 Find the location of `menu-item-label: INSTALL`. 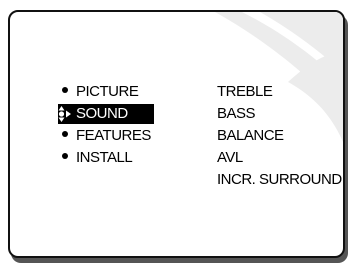

menu-item-label: INSTALL is located at coordinates (104, 157).